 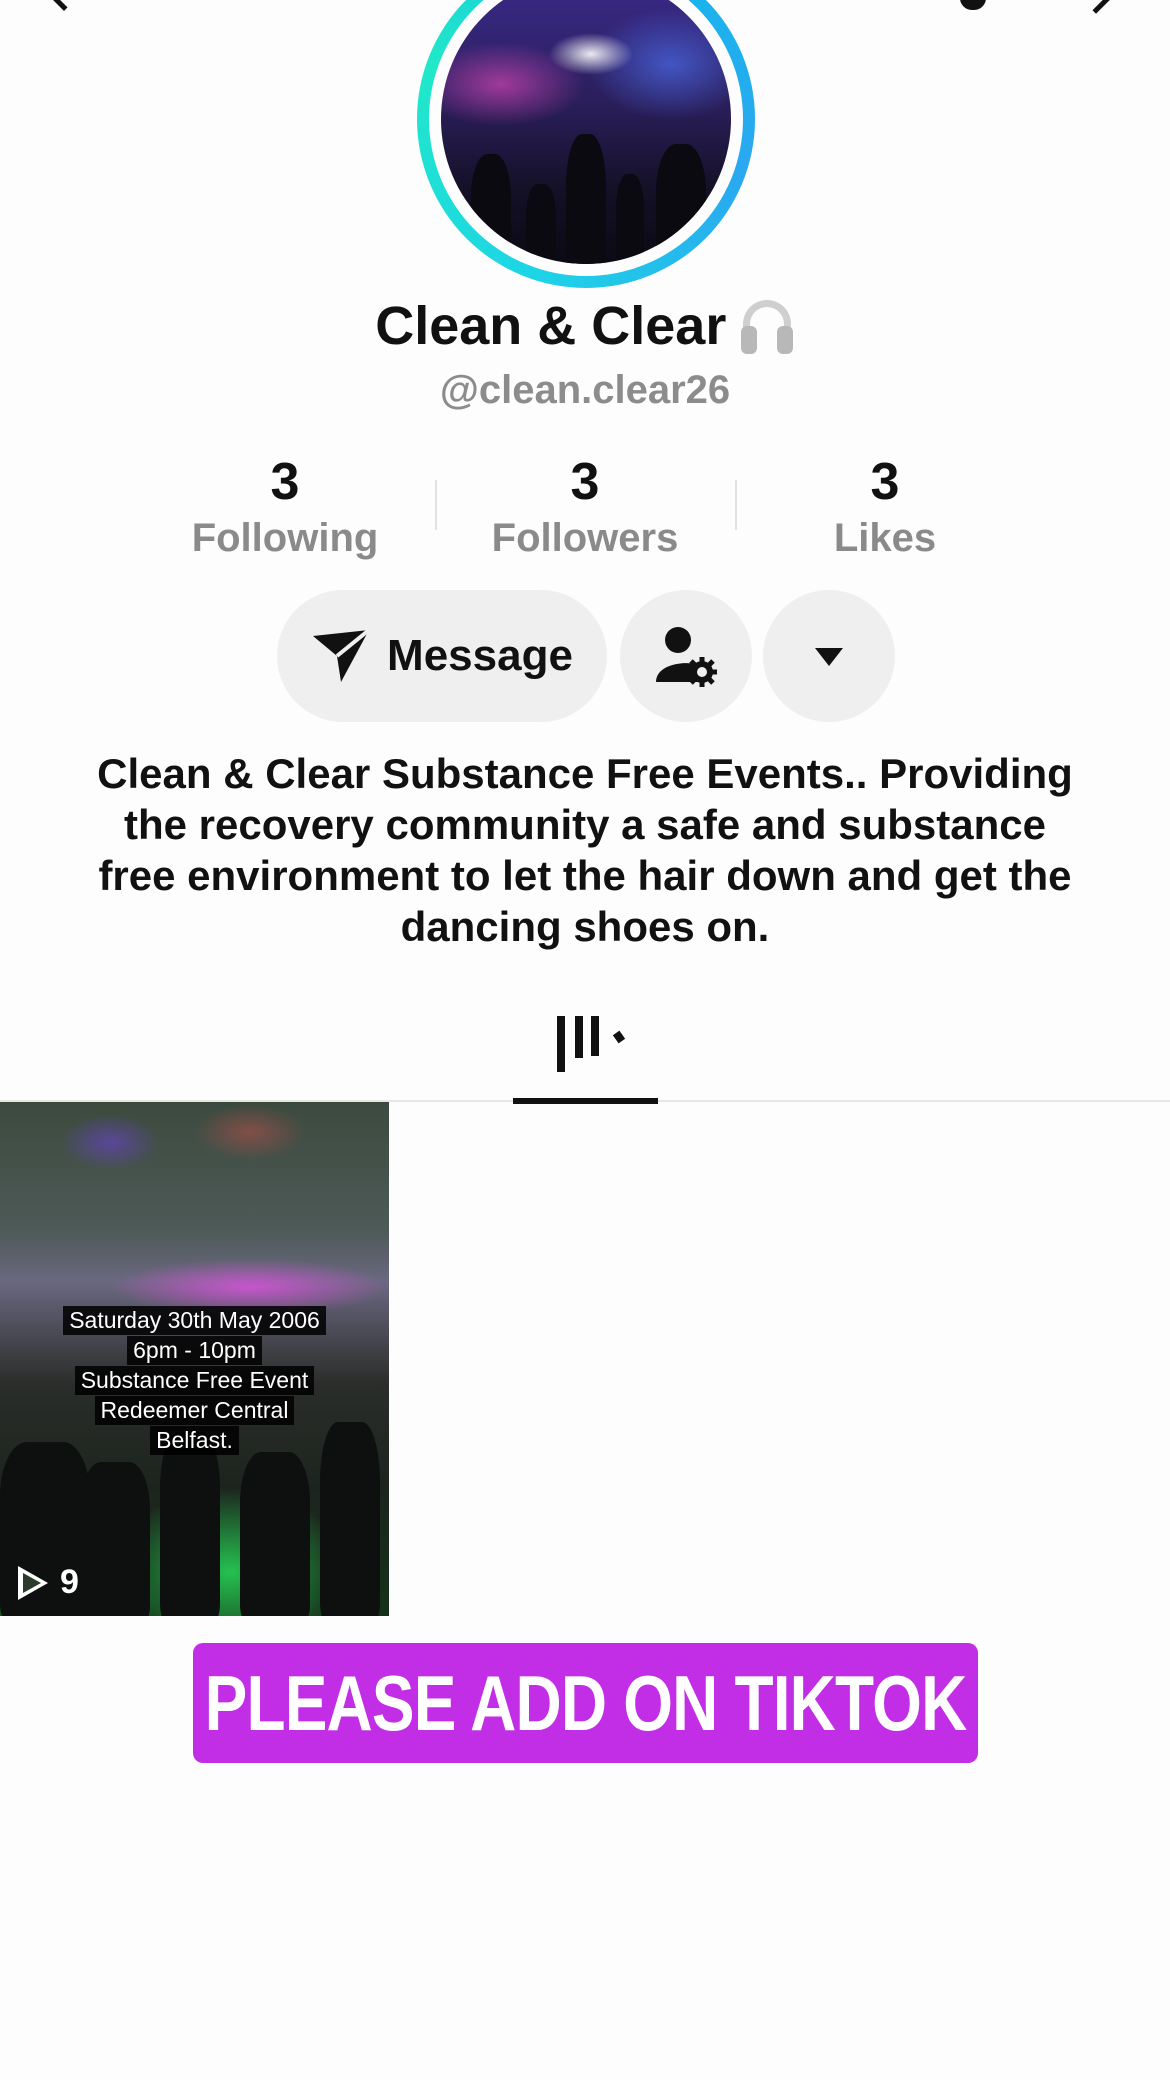 What do you see at coordinates (341, 656) in the screenshot?
I see `send-icon` at bounding box center [341, 656].